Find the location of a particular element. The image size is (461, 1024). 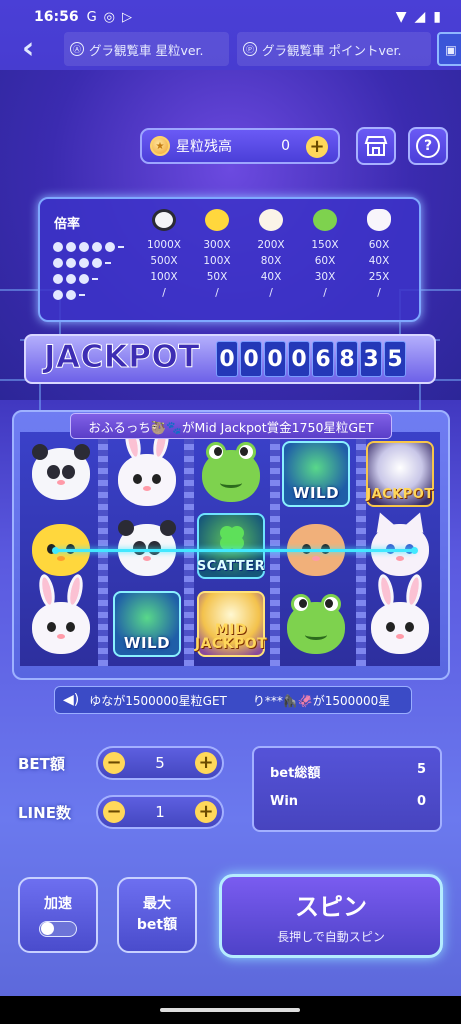

winners-ticker: ◀) ゆなが1500000星粒GET り***🦍🦑が1500000星 is located at coordinates (233, 700).